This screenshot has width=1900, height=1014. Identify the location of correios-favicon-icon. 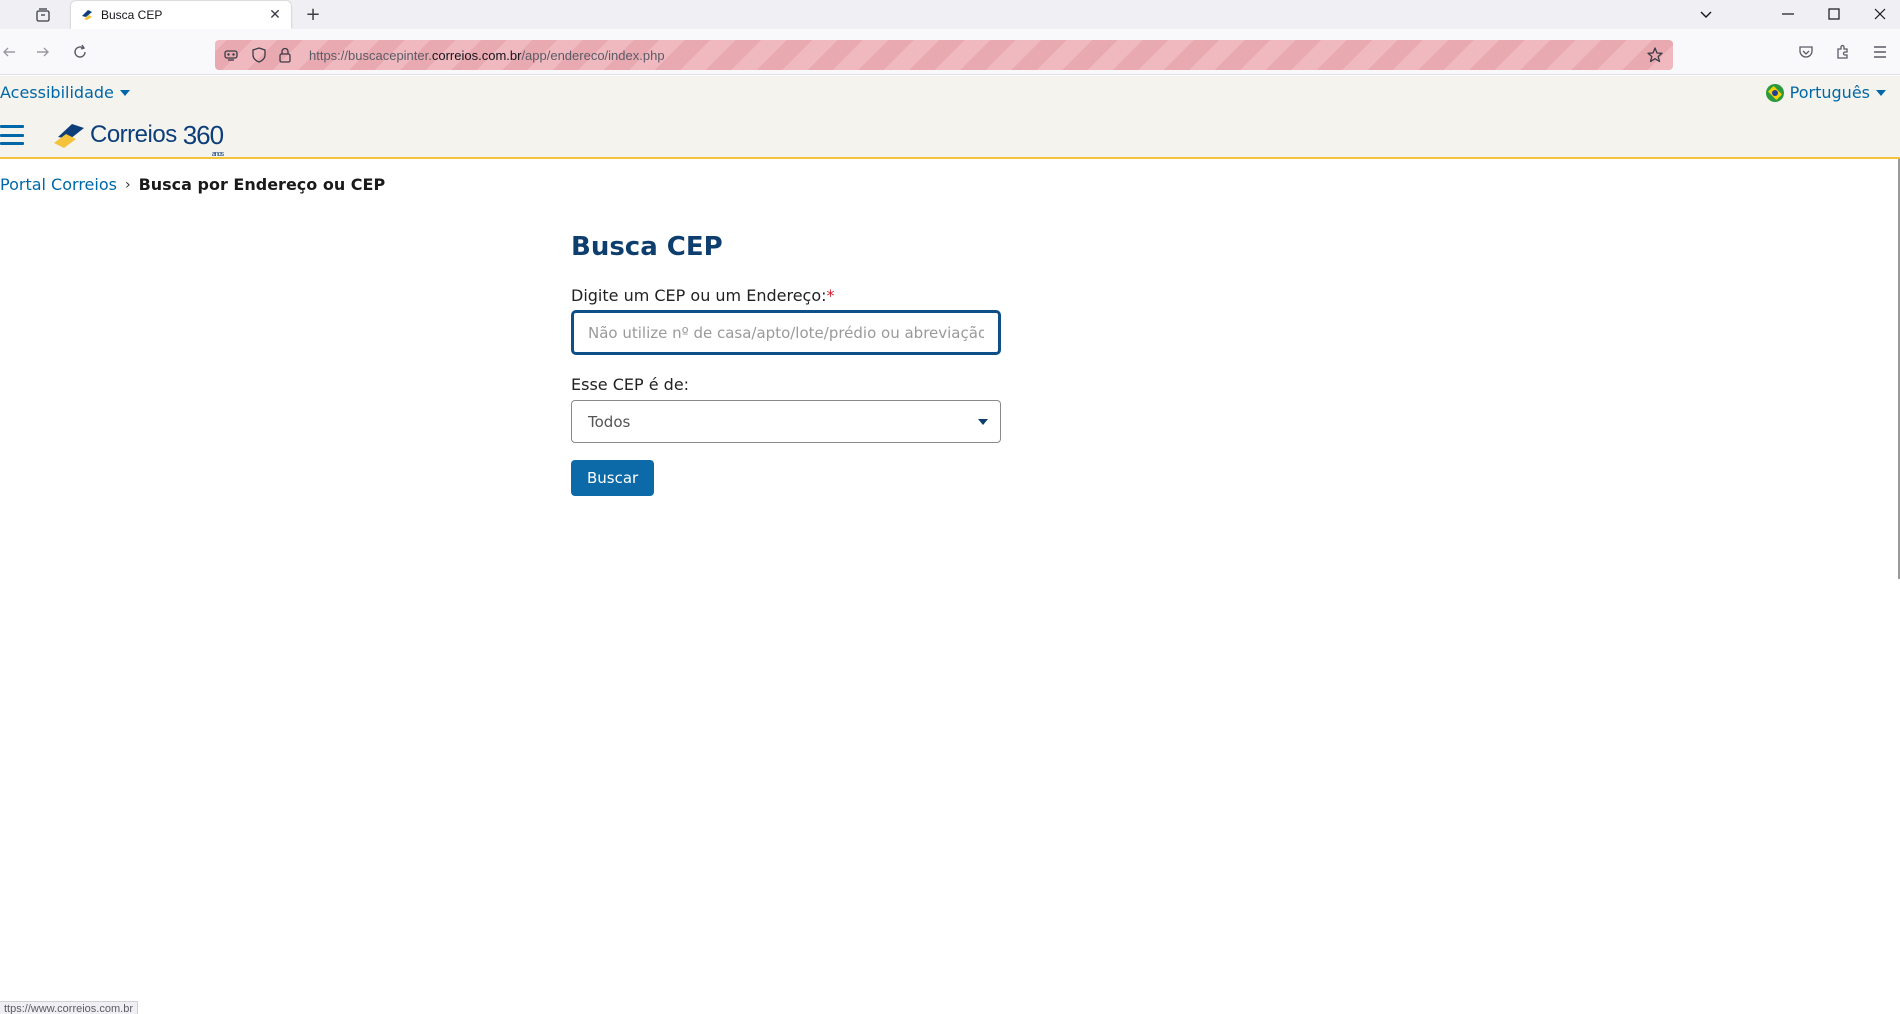
(87, 15).